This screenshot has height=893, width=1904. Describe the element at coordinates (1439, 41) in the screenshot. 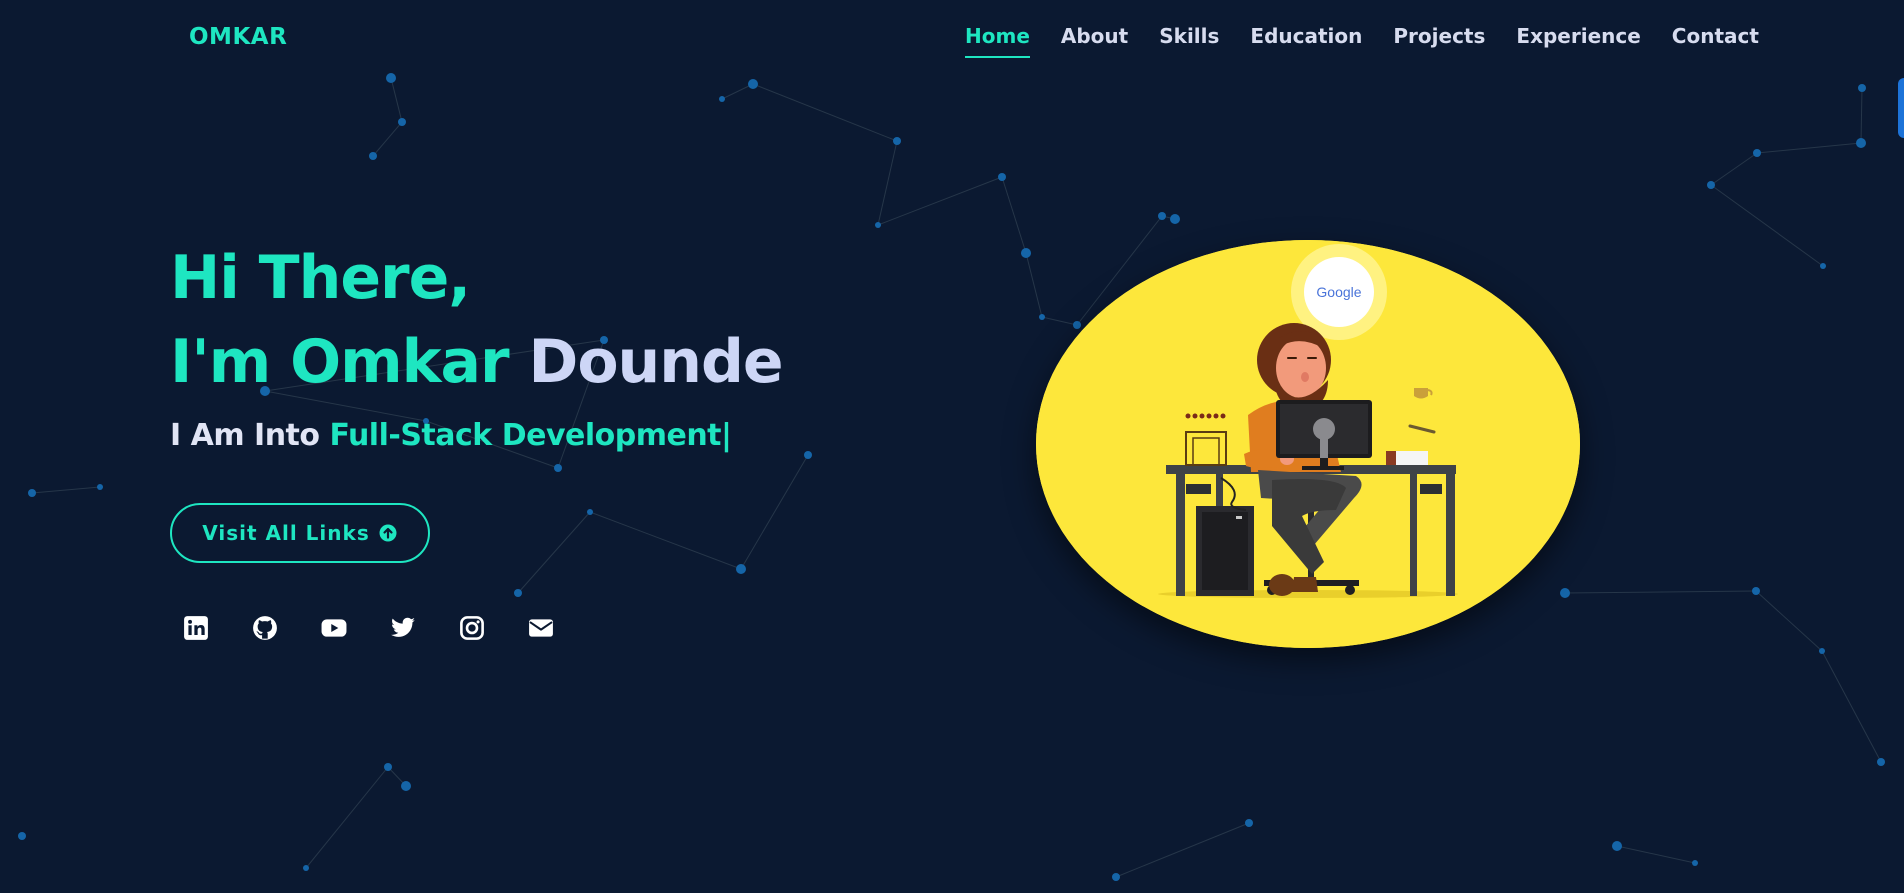

I see `nav-projects: Projects` at that location.